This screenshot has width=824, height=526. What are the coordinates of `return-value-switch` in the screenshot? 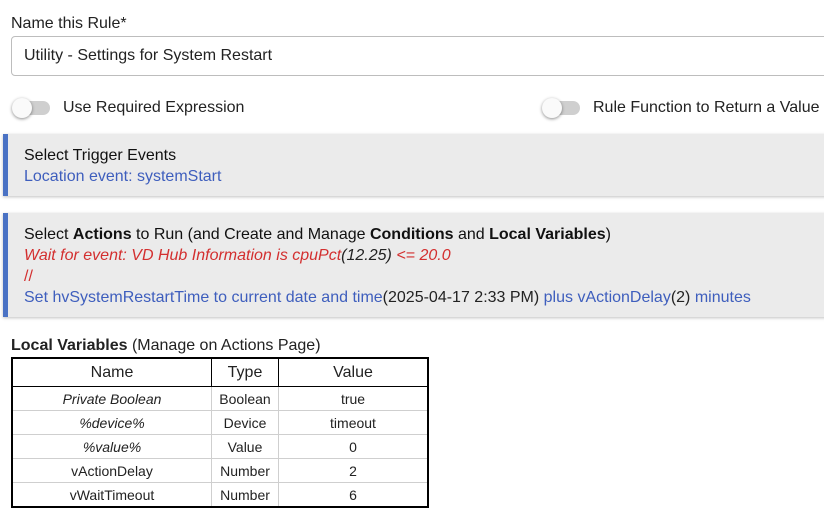 It's located at (561, 108).